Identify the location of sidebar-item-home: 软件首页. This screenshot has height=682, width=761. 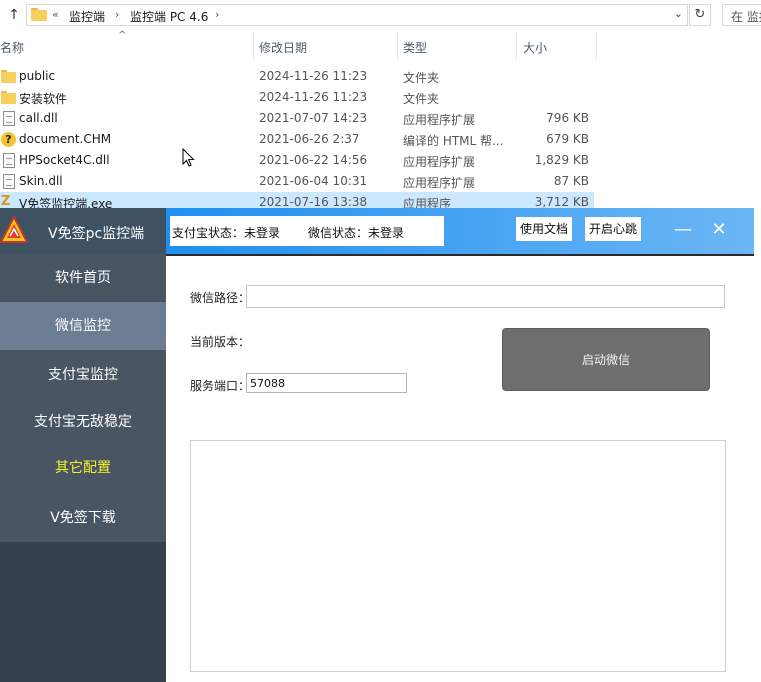
(83, 278).